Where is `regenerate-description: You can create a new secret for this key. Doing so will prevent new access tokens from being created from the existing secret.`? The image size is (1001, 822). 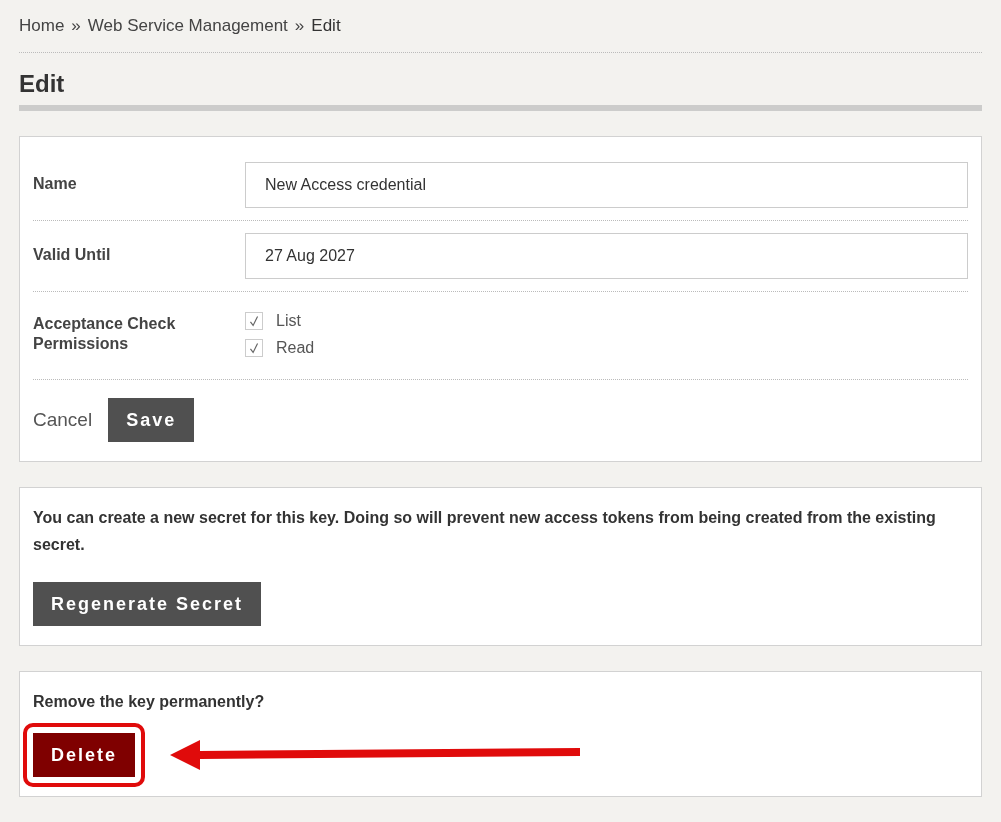
regenerate-description: You can create a new secret for this key. Doing so will prevent new access tokens from being created from the existing secret. is located at coordinates (485, 531).